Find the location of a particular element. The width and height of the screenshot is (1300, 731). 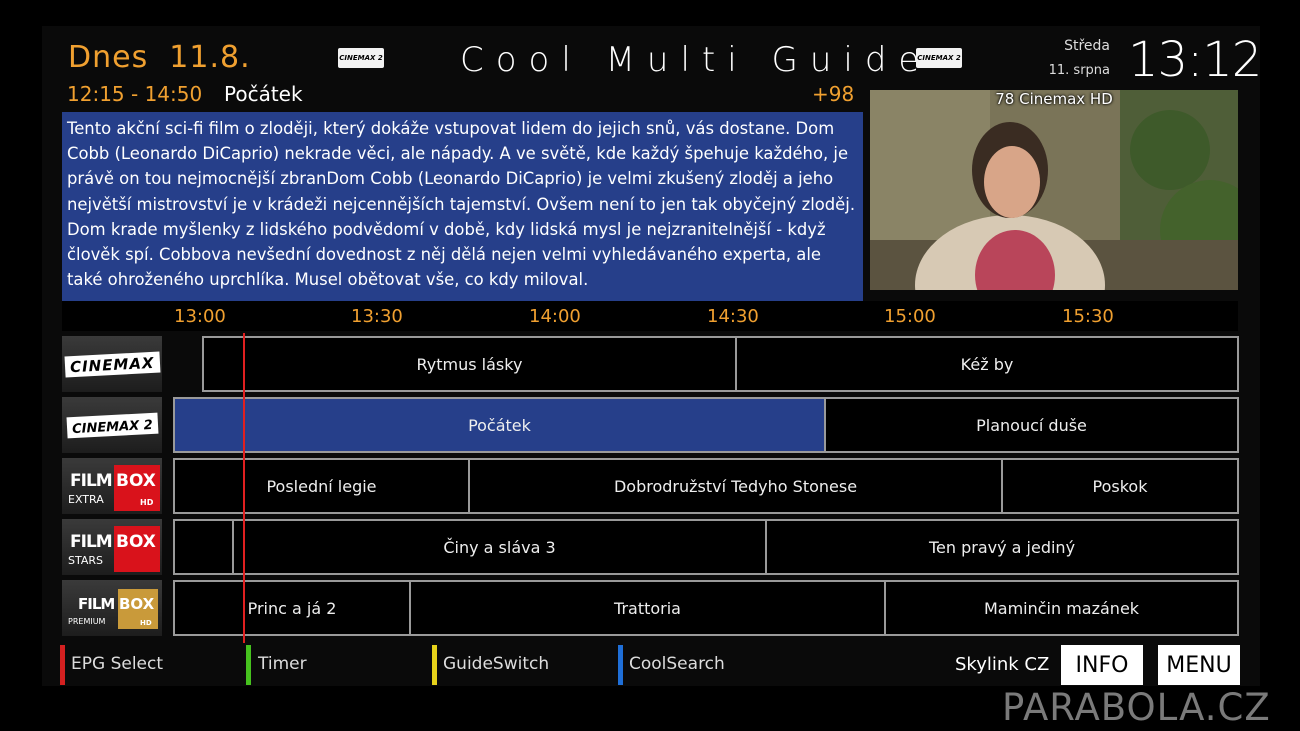

date-long: 11. srpna is located at coordinates (1079, 70).